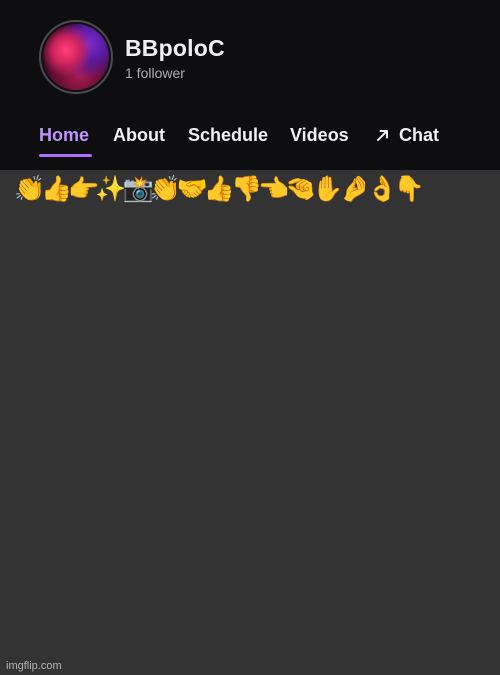 Image resolution: width=500 pixels, height=675 pixels. What do you see at coordinates (155, 73) in the screenshot?
I see `follower-count: 1 follower` at bounding box center [155, 73].